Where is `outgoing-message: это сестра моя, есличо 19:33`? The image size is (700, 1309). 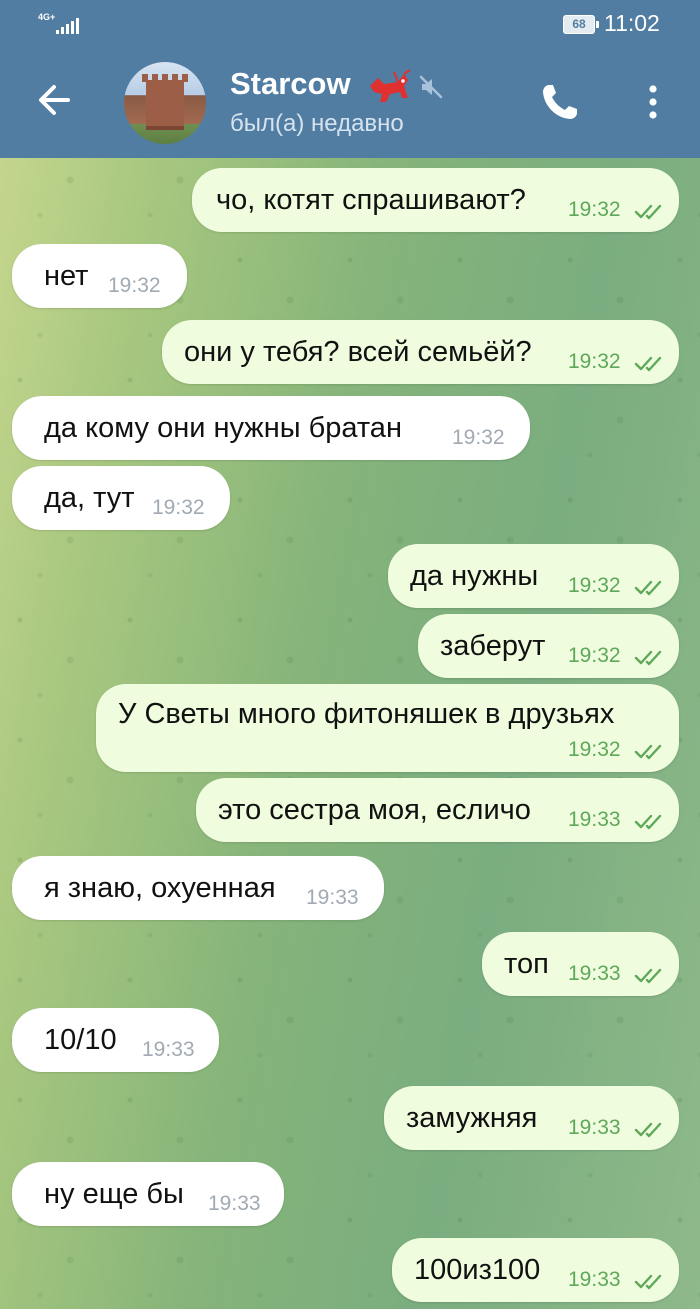 outgoing-message: это сестра моя, есличо 19:33 is located at coordinates (437, 810).